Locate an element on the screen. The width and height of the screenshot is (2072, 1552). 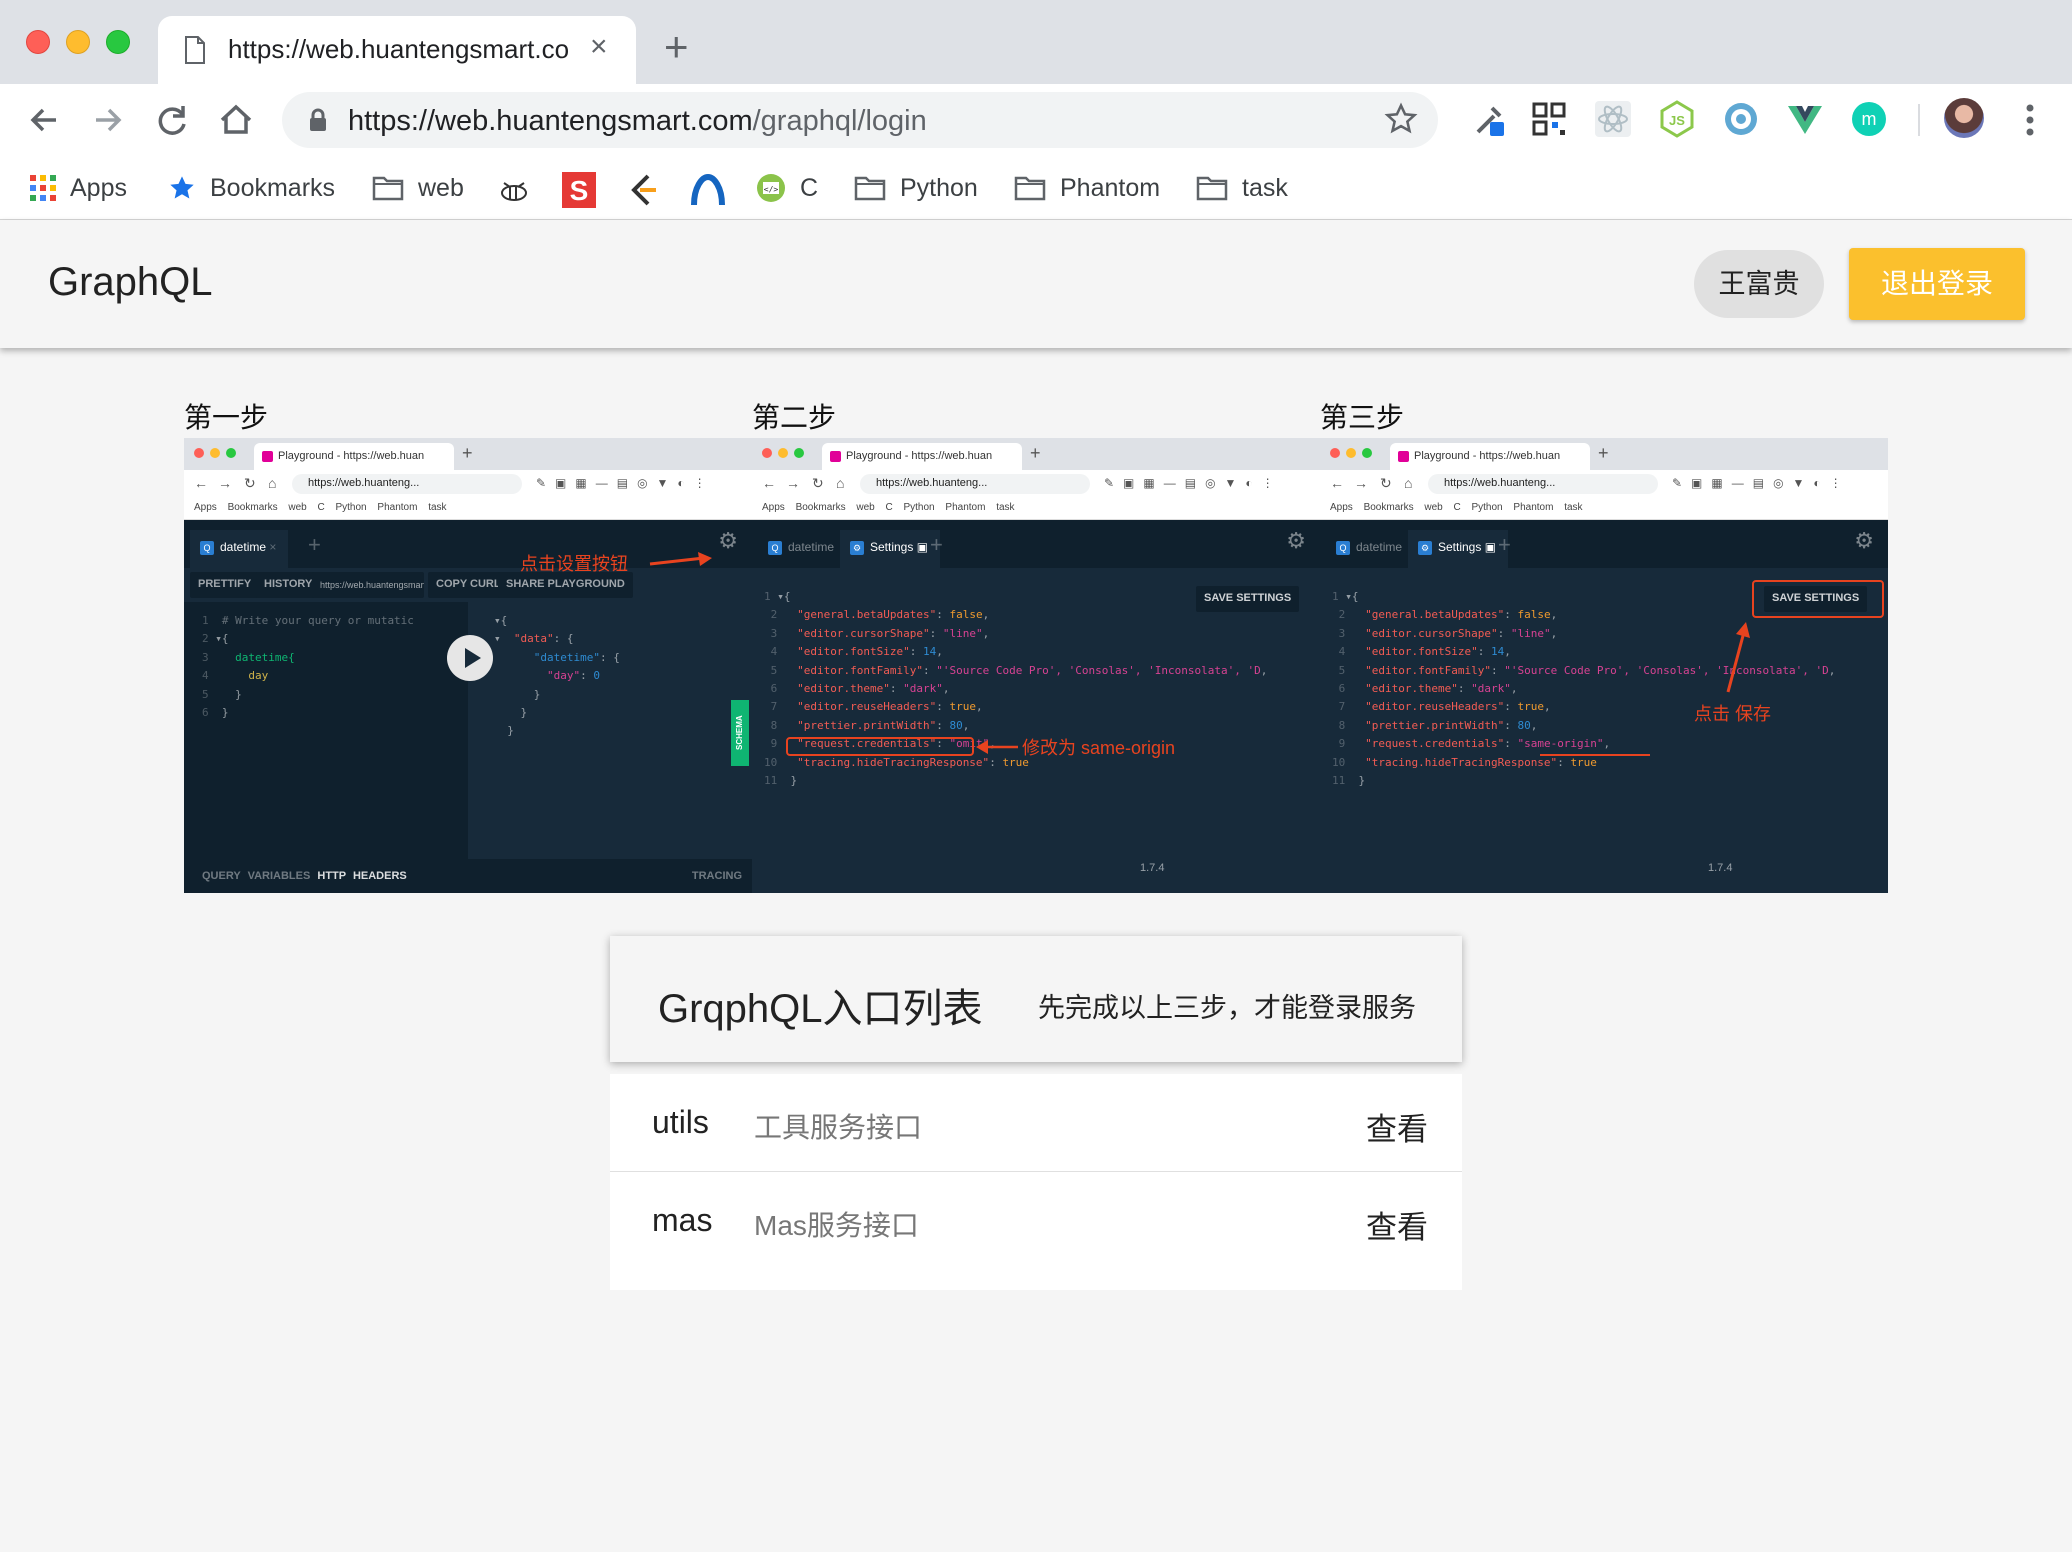
app-header: GraphQL 王富贵 退出登录 is located at coordinates (1036, 284).